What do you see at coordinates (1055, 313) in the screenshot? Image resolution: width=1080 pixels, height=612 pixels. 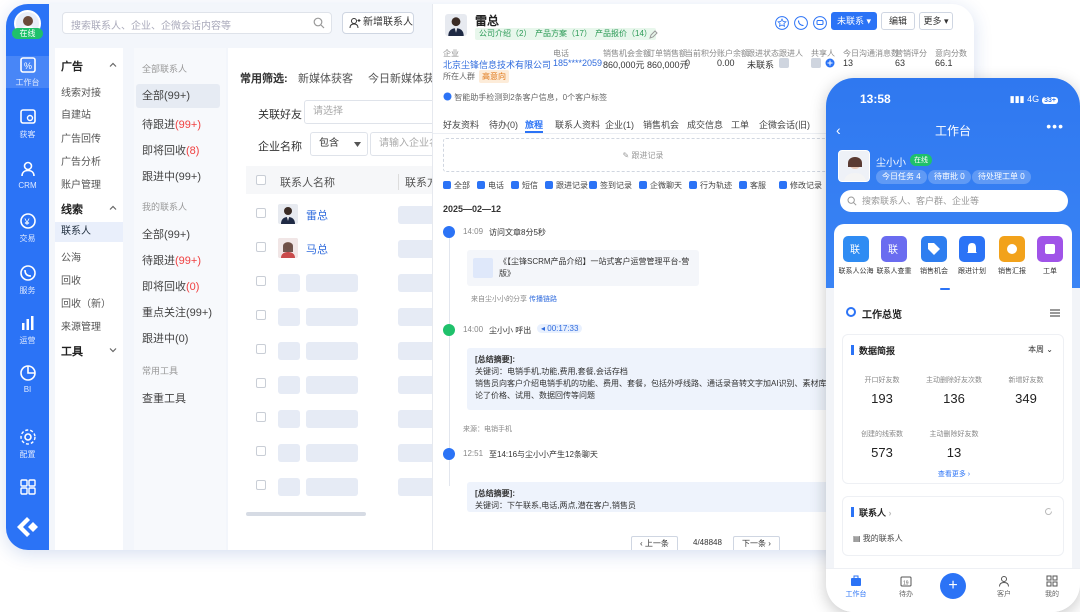 I see `settings-sliders-icon` at bounding box center [1055, 313].